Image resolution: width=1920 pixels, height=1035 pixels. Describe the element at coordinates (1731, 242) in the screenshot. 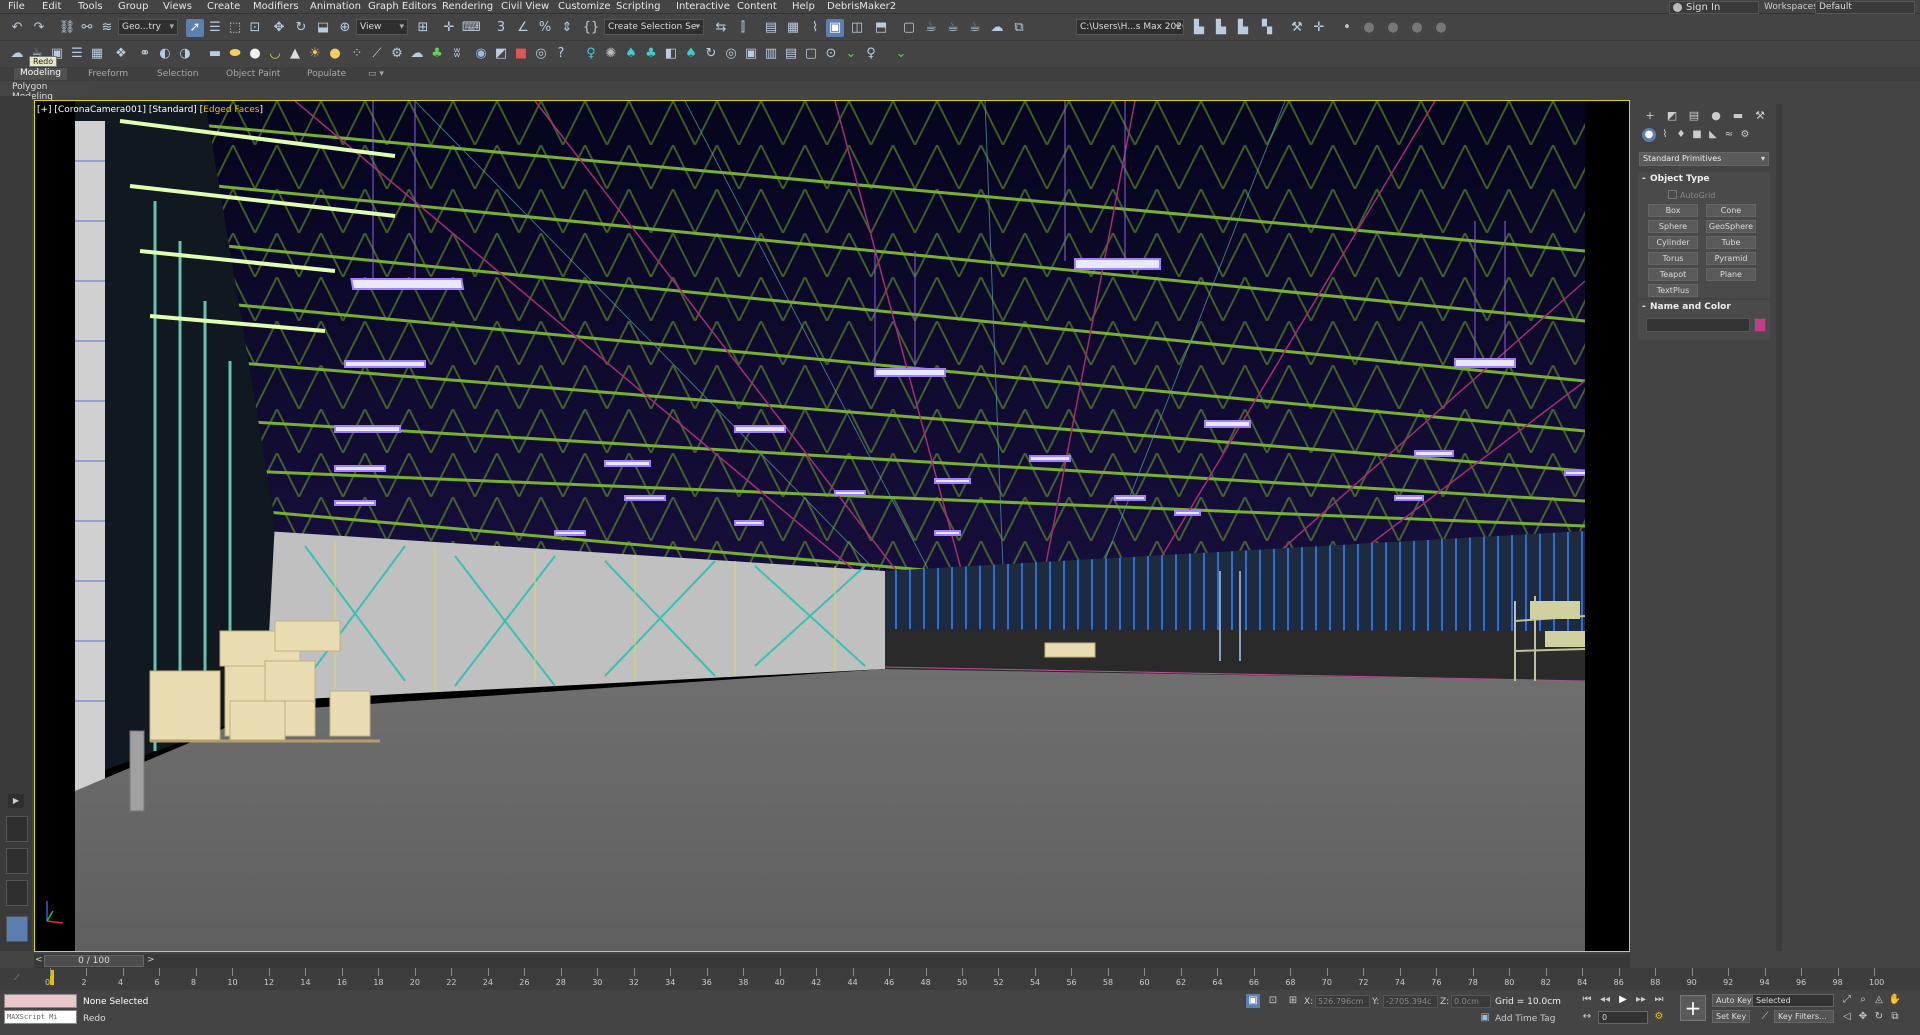

I see `tube-button: Tube` at that location.